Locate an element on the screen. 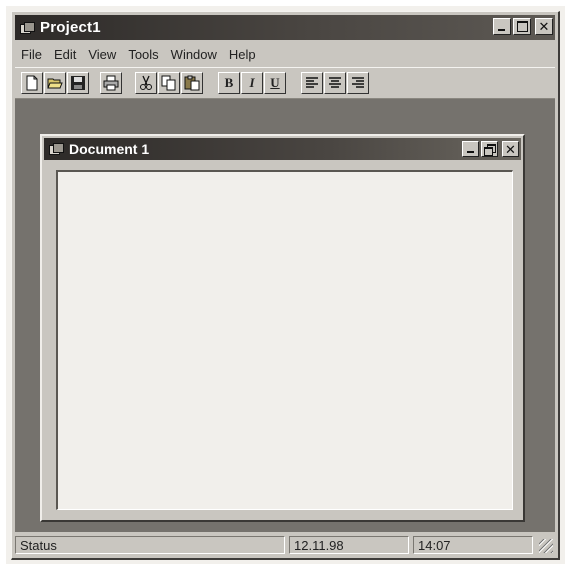  status-bar: Status 12.11.98 14:07 is located at coordinates (285, 545).